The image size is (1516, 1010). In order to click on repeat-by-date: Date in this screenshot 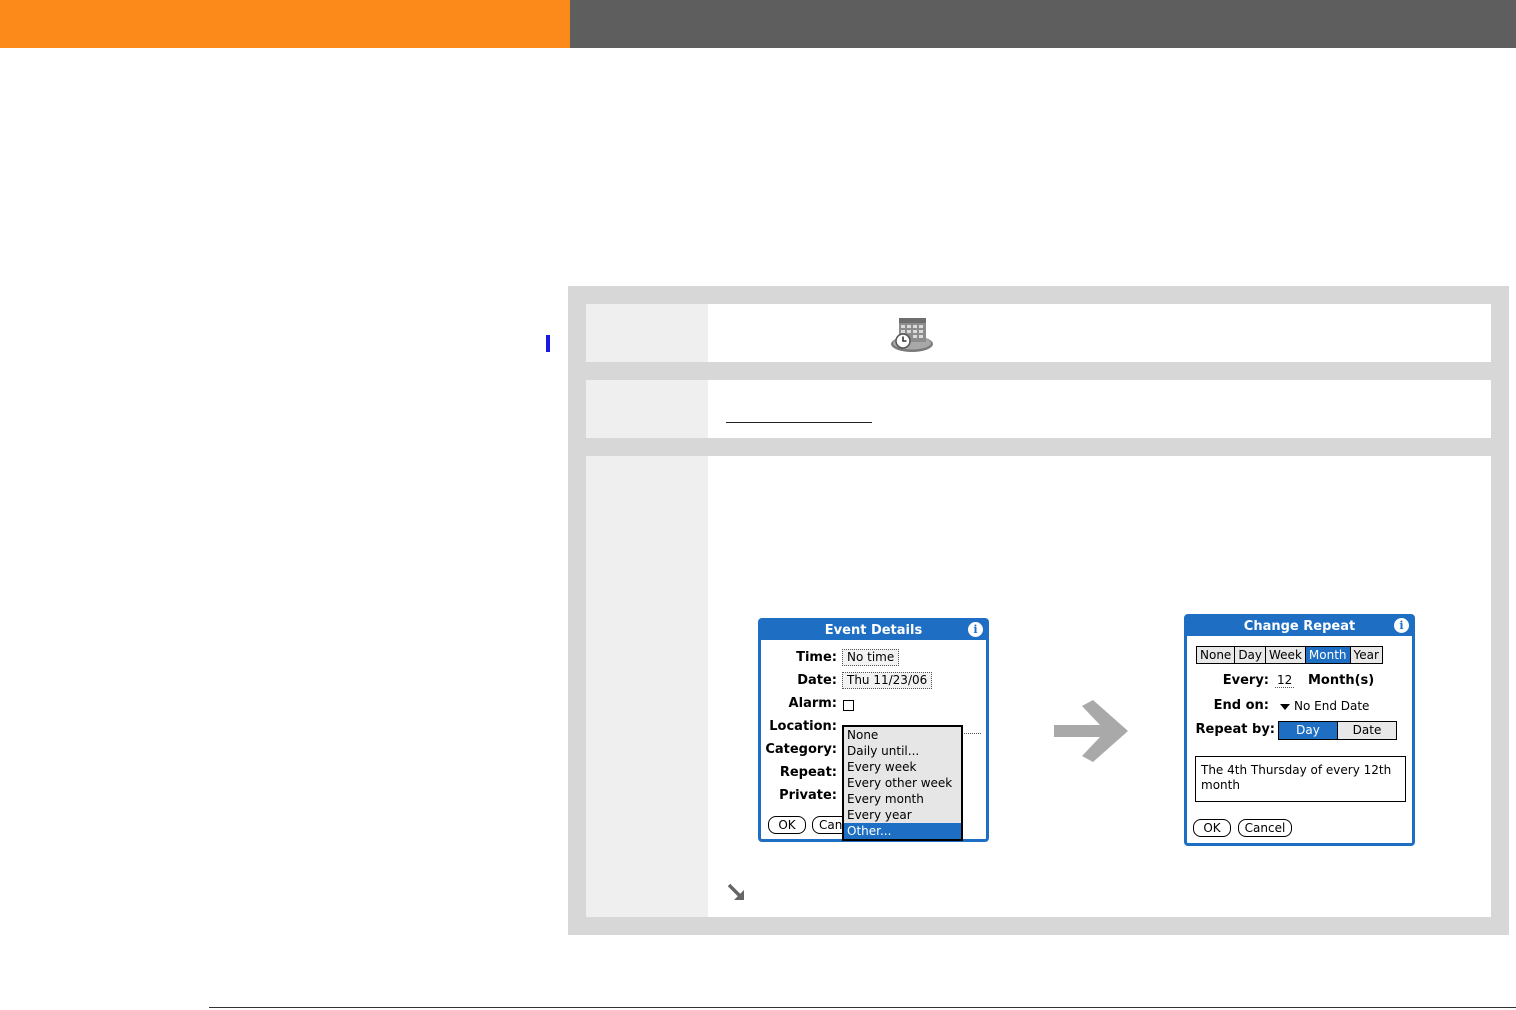, I will do `click(1367, 730)`.